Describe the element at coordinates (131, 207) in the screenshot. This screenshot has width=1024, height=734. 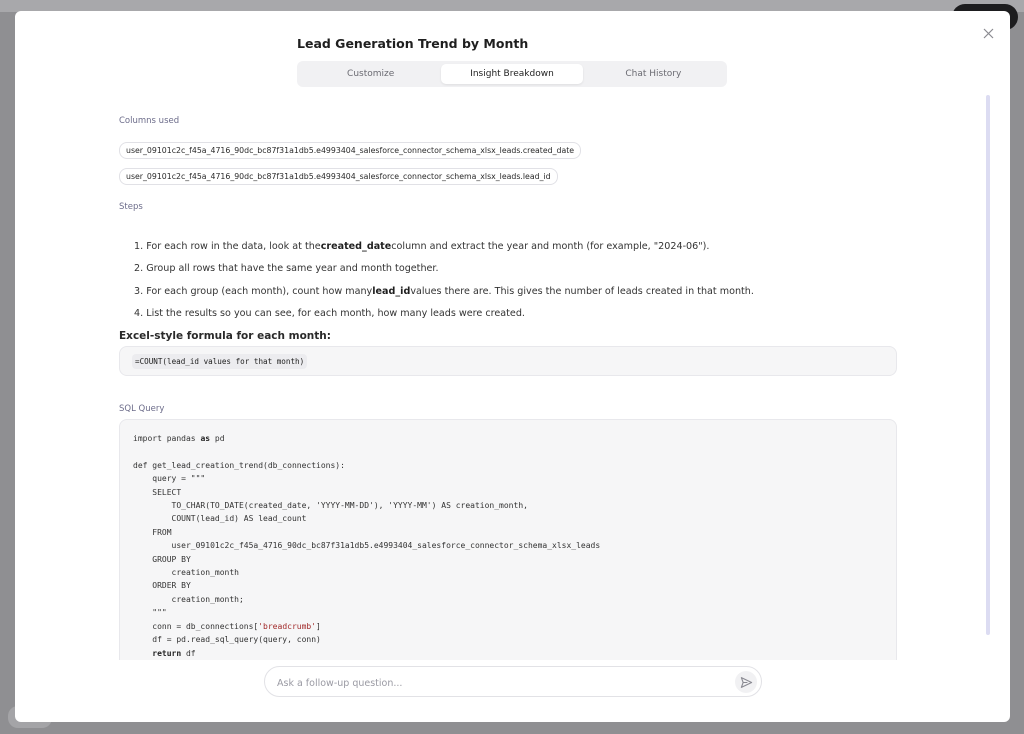
I see `steps-label: Steps` at that location.